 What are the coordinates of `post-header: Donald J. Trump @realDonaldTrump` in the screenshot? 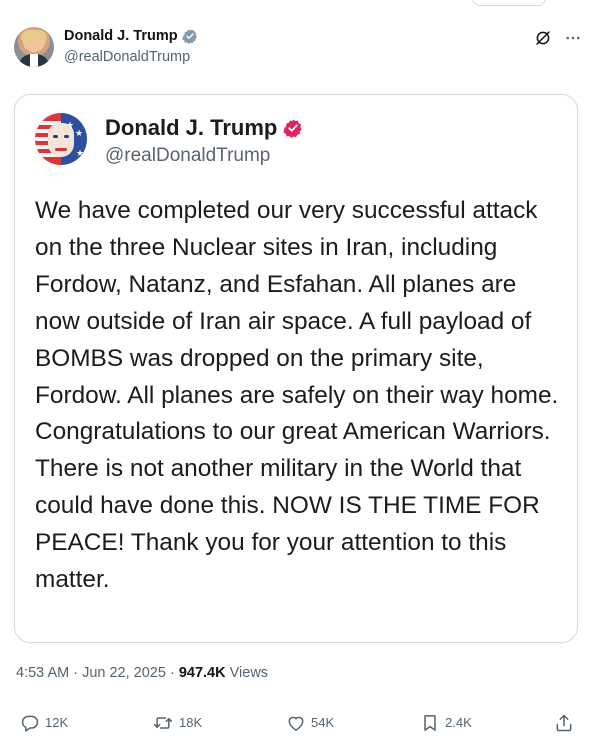 It's located at (298, 48).